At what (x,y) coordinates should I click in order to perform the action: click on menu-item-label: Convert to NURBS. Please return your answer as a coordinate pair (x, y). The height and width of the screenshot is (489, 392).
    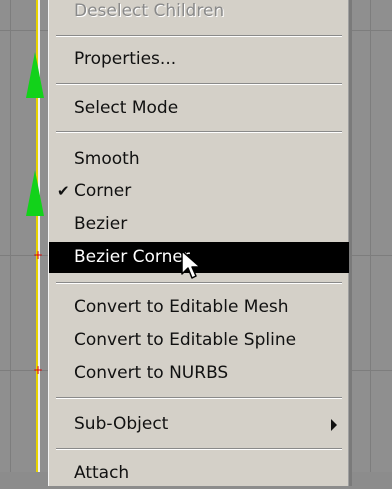
    Looking at the image, I should click on (151, 373).